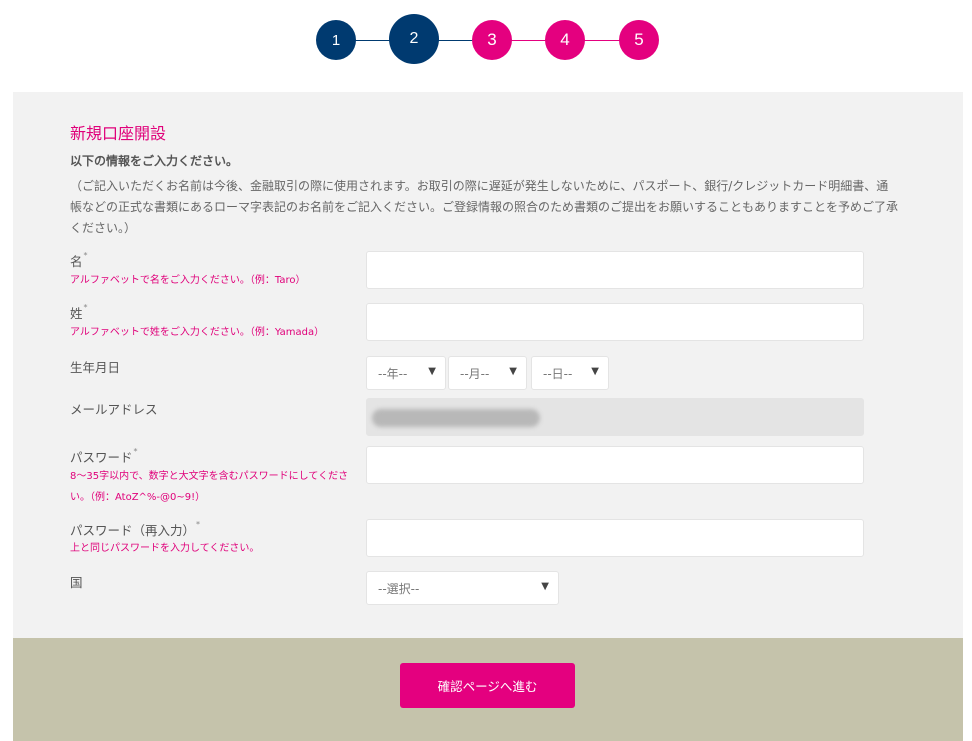 Image resolution: width=972 pixels, height=741 pixels. What do you see at coordinates (414, 39) in the screenshot?
I see `step-2-current: 2` at bounding box center [414, 39].